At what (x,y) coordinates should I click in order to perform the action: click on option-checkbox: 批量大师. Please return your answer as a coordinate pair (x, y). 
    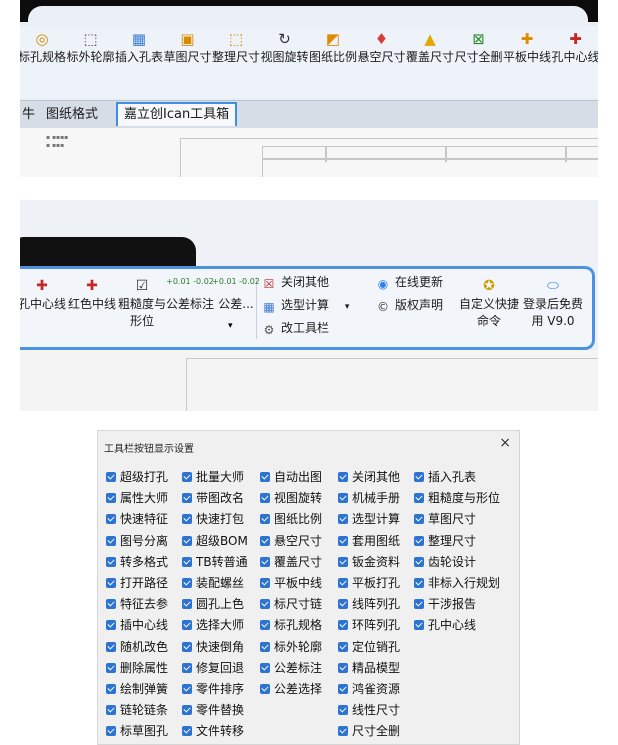
    Looking at the image, I should click on (213, 477).